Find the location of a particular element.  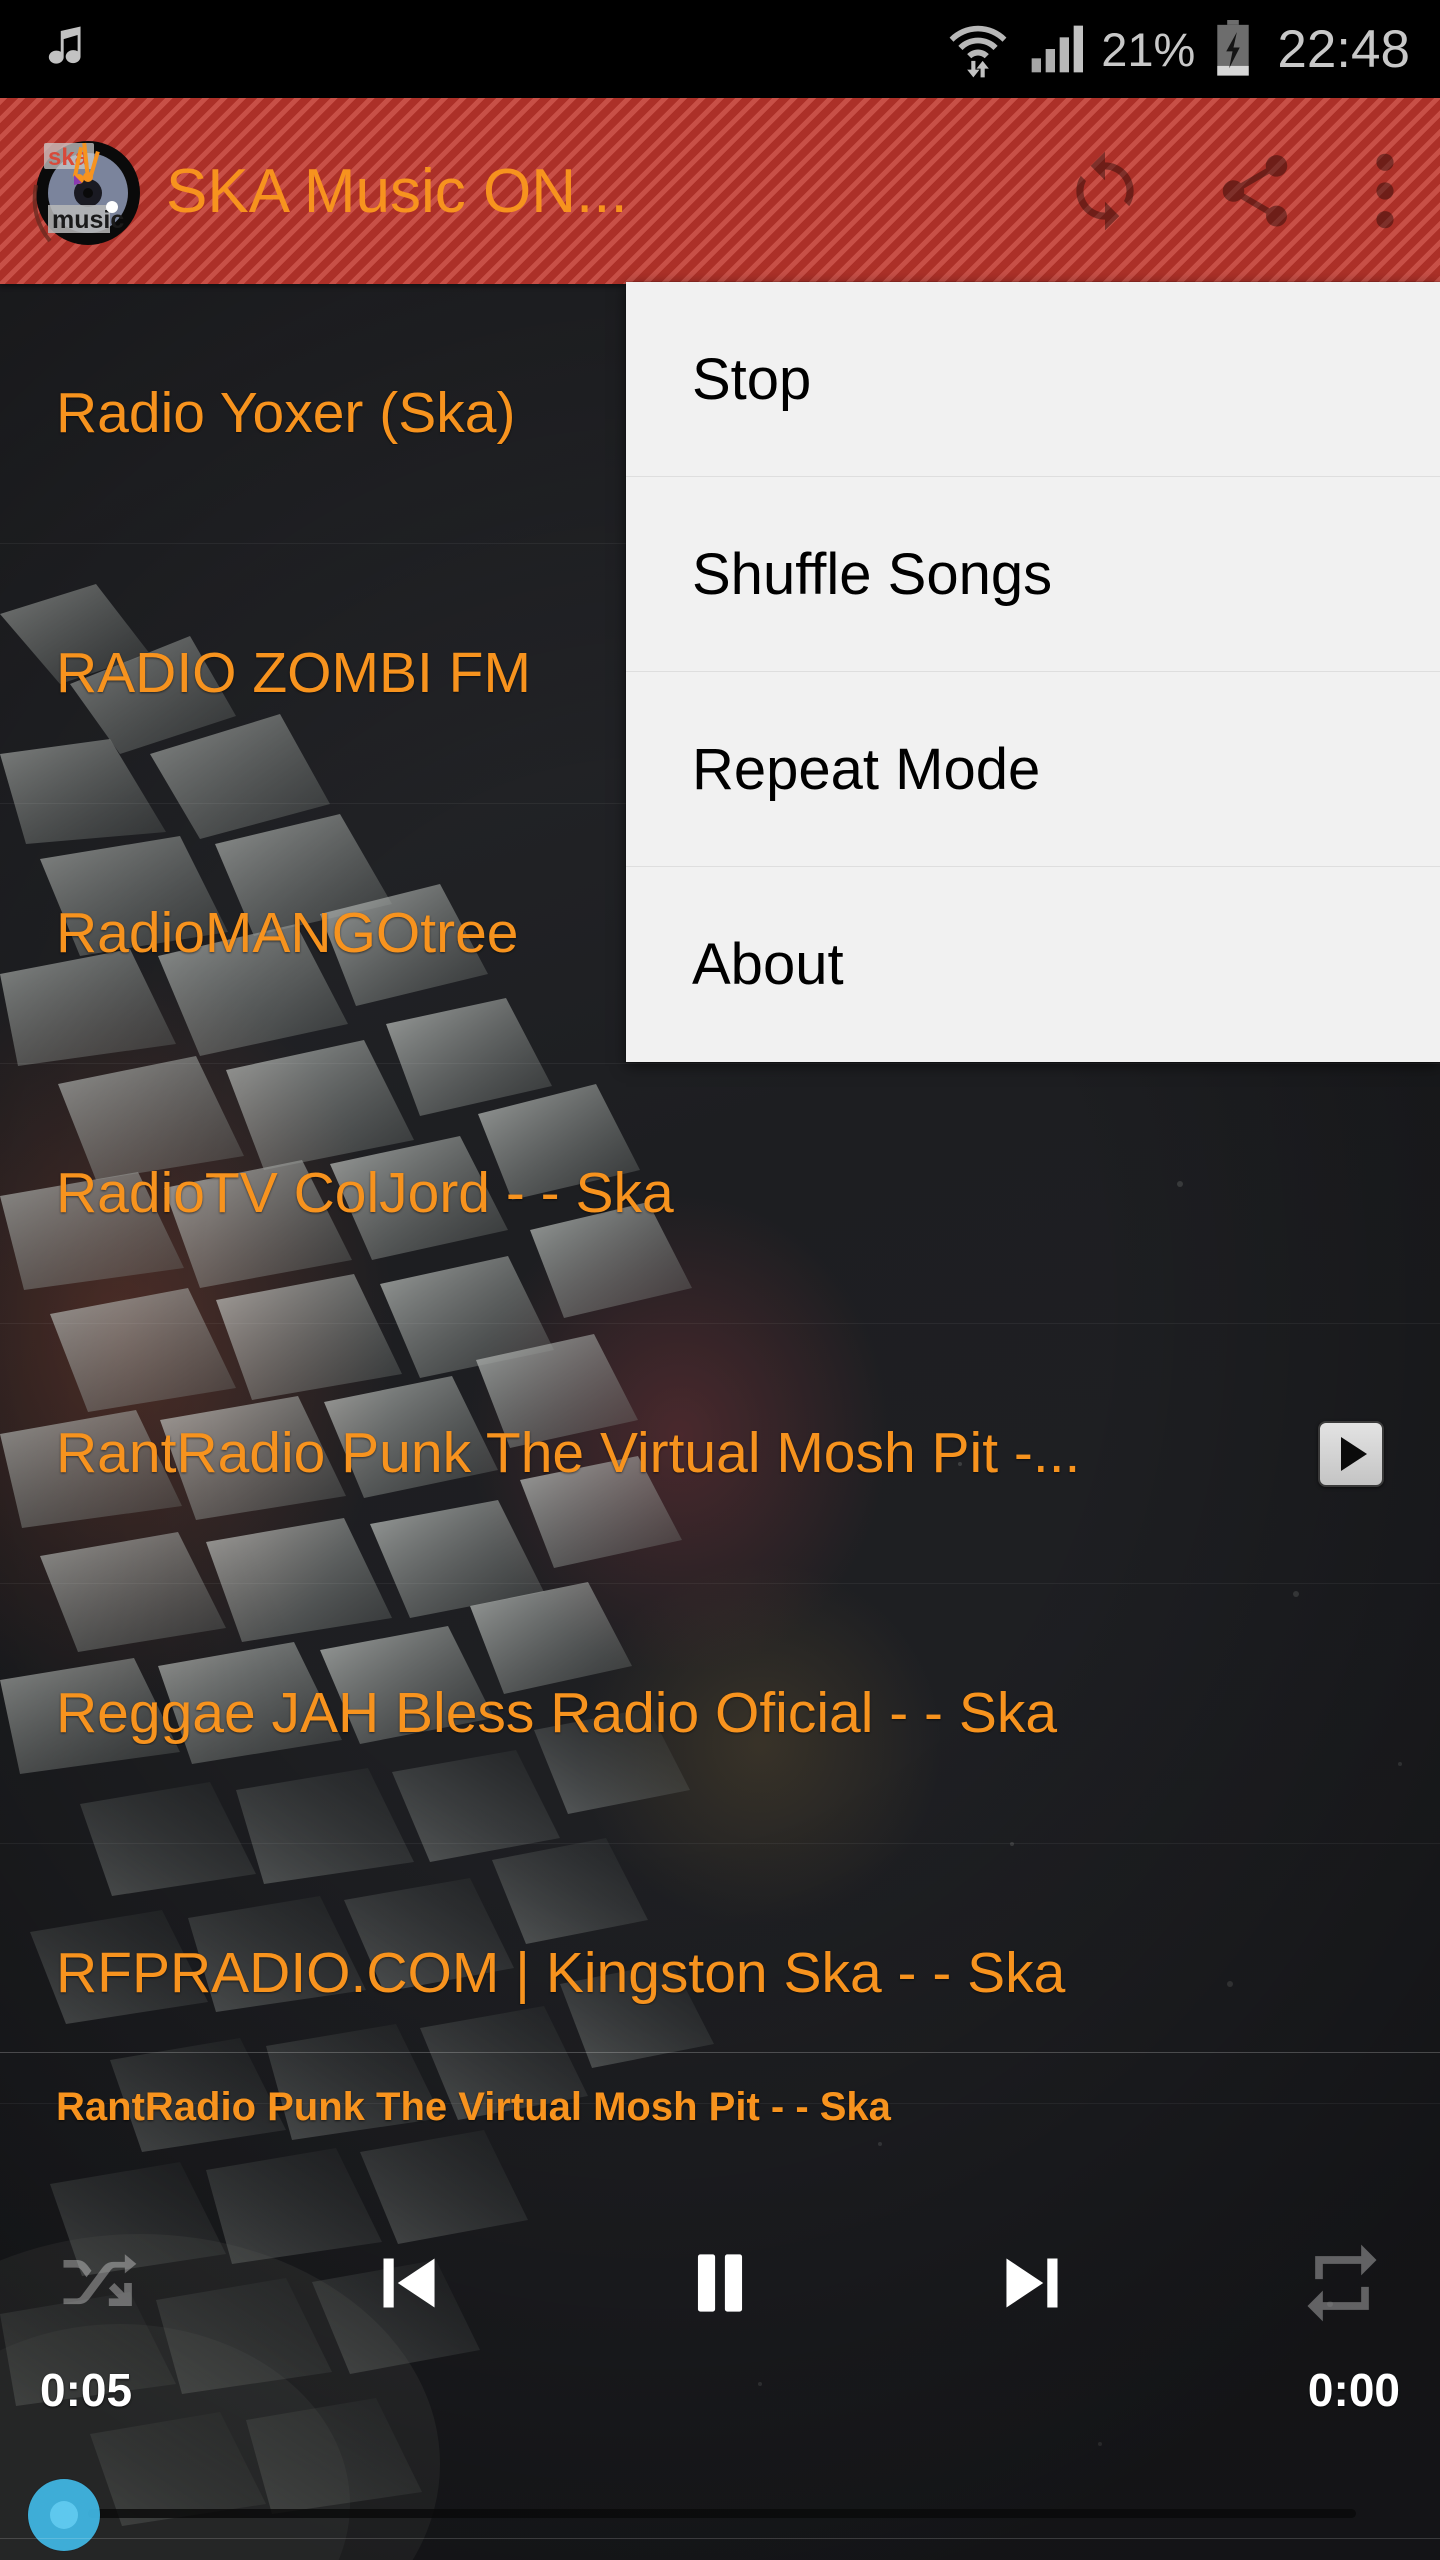

play-icon is located at coordinates (1351, 1453).